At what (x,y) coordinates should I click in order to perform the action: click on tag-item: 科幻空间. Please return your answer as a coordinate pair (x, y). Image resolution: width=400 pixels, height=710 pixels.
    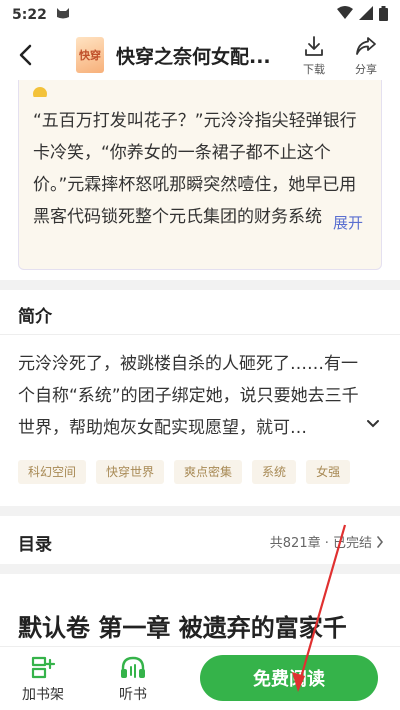
    Looking at the image, I should click on (52, 472).